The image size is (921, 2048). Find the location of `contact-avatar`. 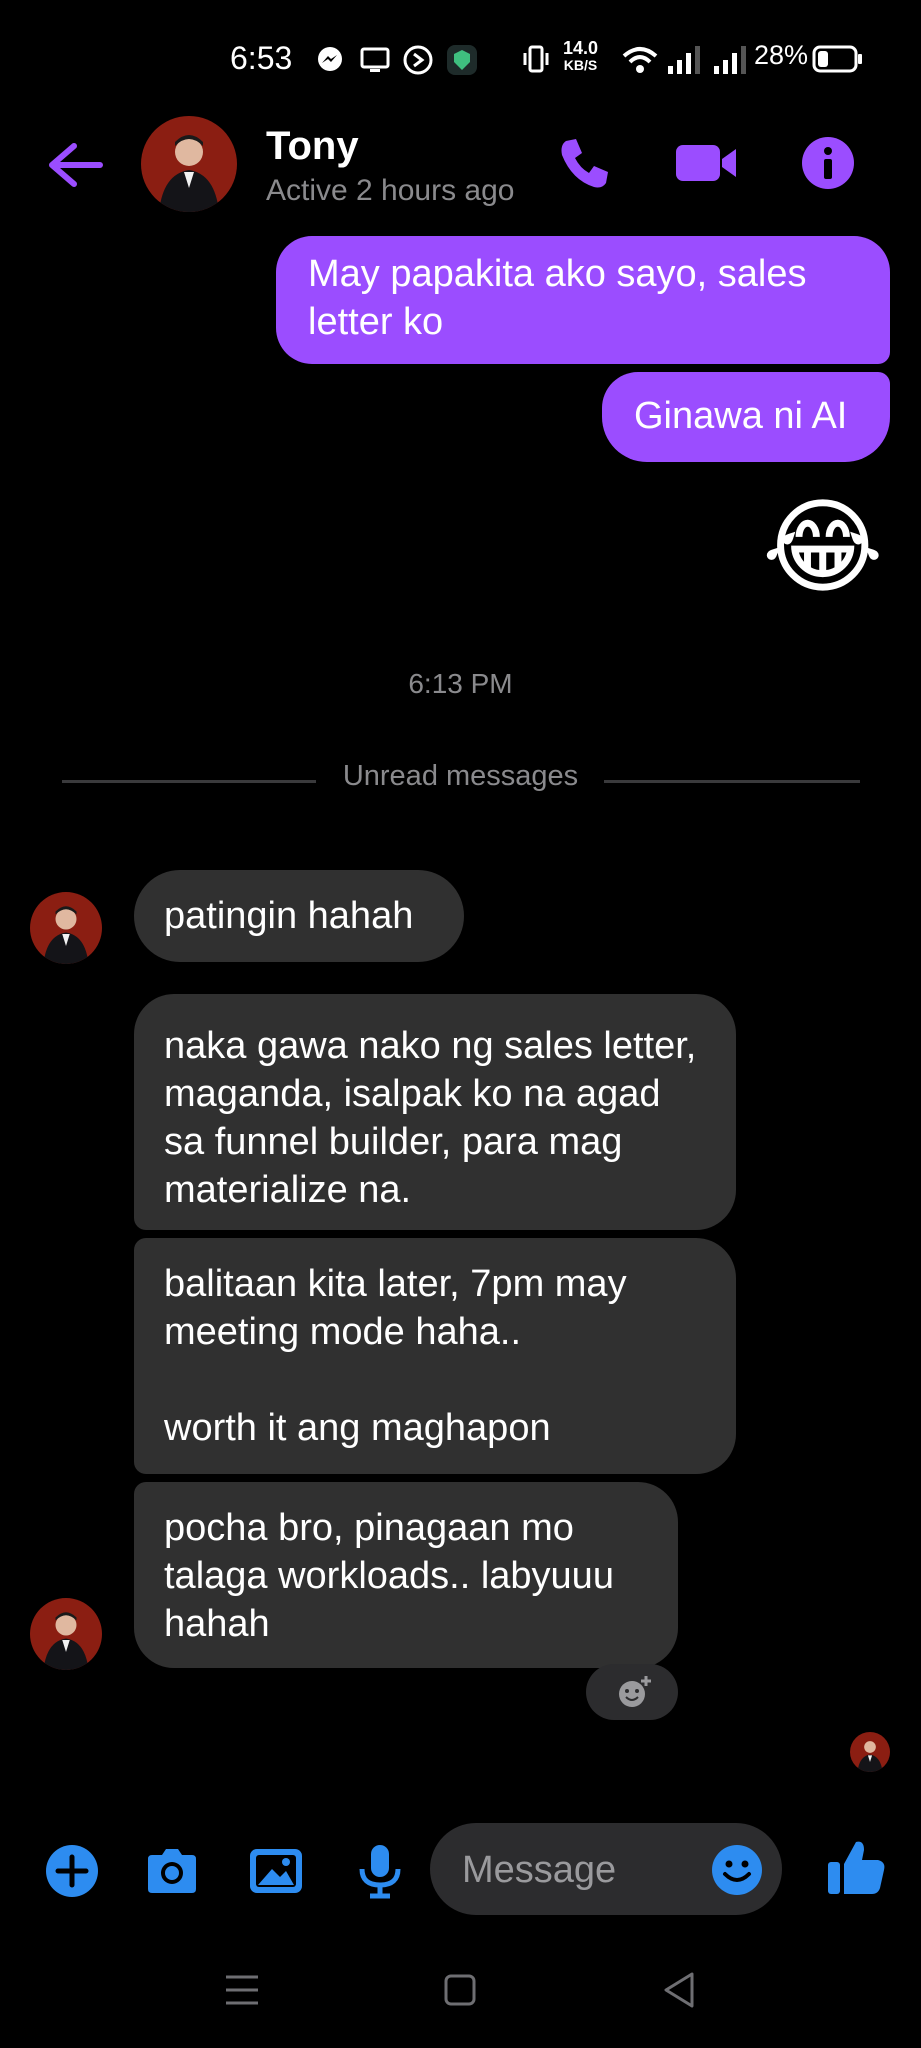

contact-avatar is located at coordinates (189, 164).